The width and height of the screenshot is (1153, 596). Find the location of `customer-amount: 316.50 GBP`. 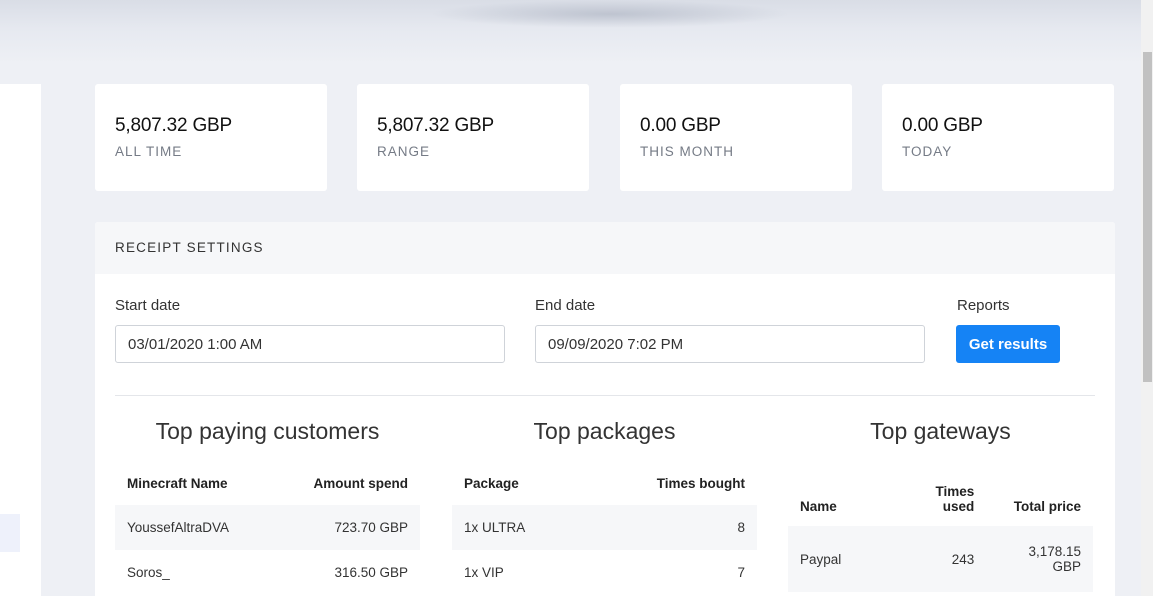

customer-amount: 316.50 GBP is located at coordinates (371, 572).